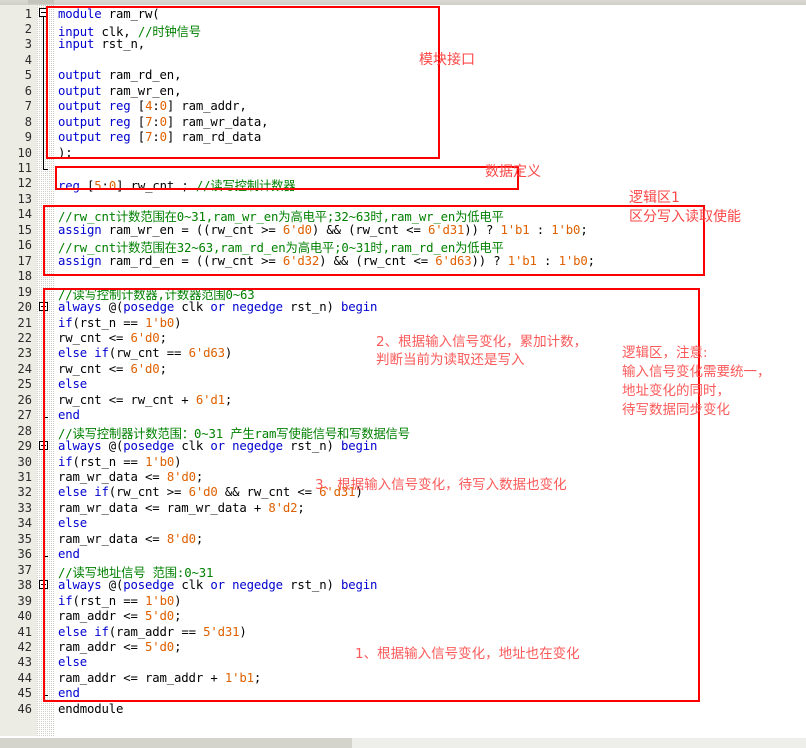 This screenshot has height=748, width=806. I want to click on code-token: rw_cnt <=, so click(94, 337).